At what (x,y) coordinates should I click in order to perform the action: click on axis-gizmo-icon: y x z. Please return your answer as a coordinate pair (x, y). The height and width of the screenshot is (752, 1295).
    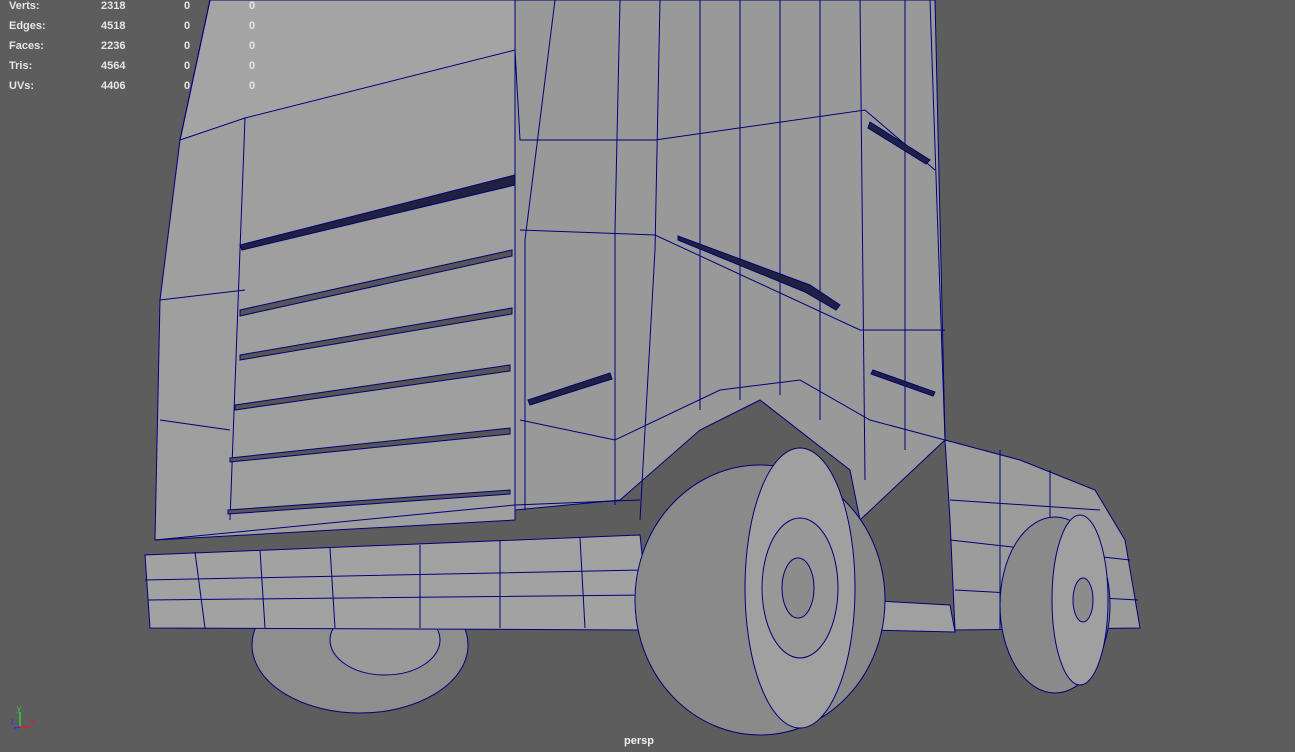
    Looking at the image, I should click on (22, 716).